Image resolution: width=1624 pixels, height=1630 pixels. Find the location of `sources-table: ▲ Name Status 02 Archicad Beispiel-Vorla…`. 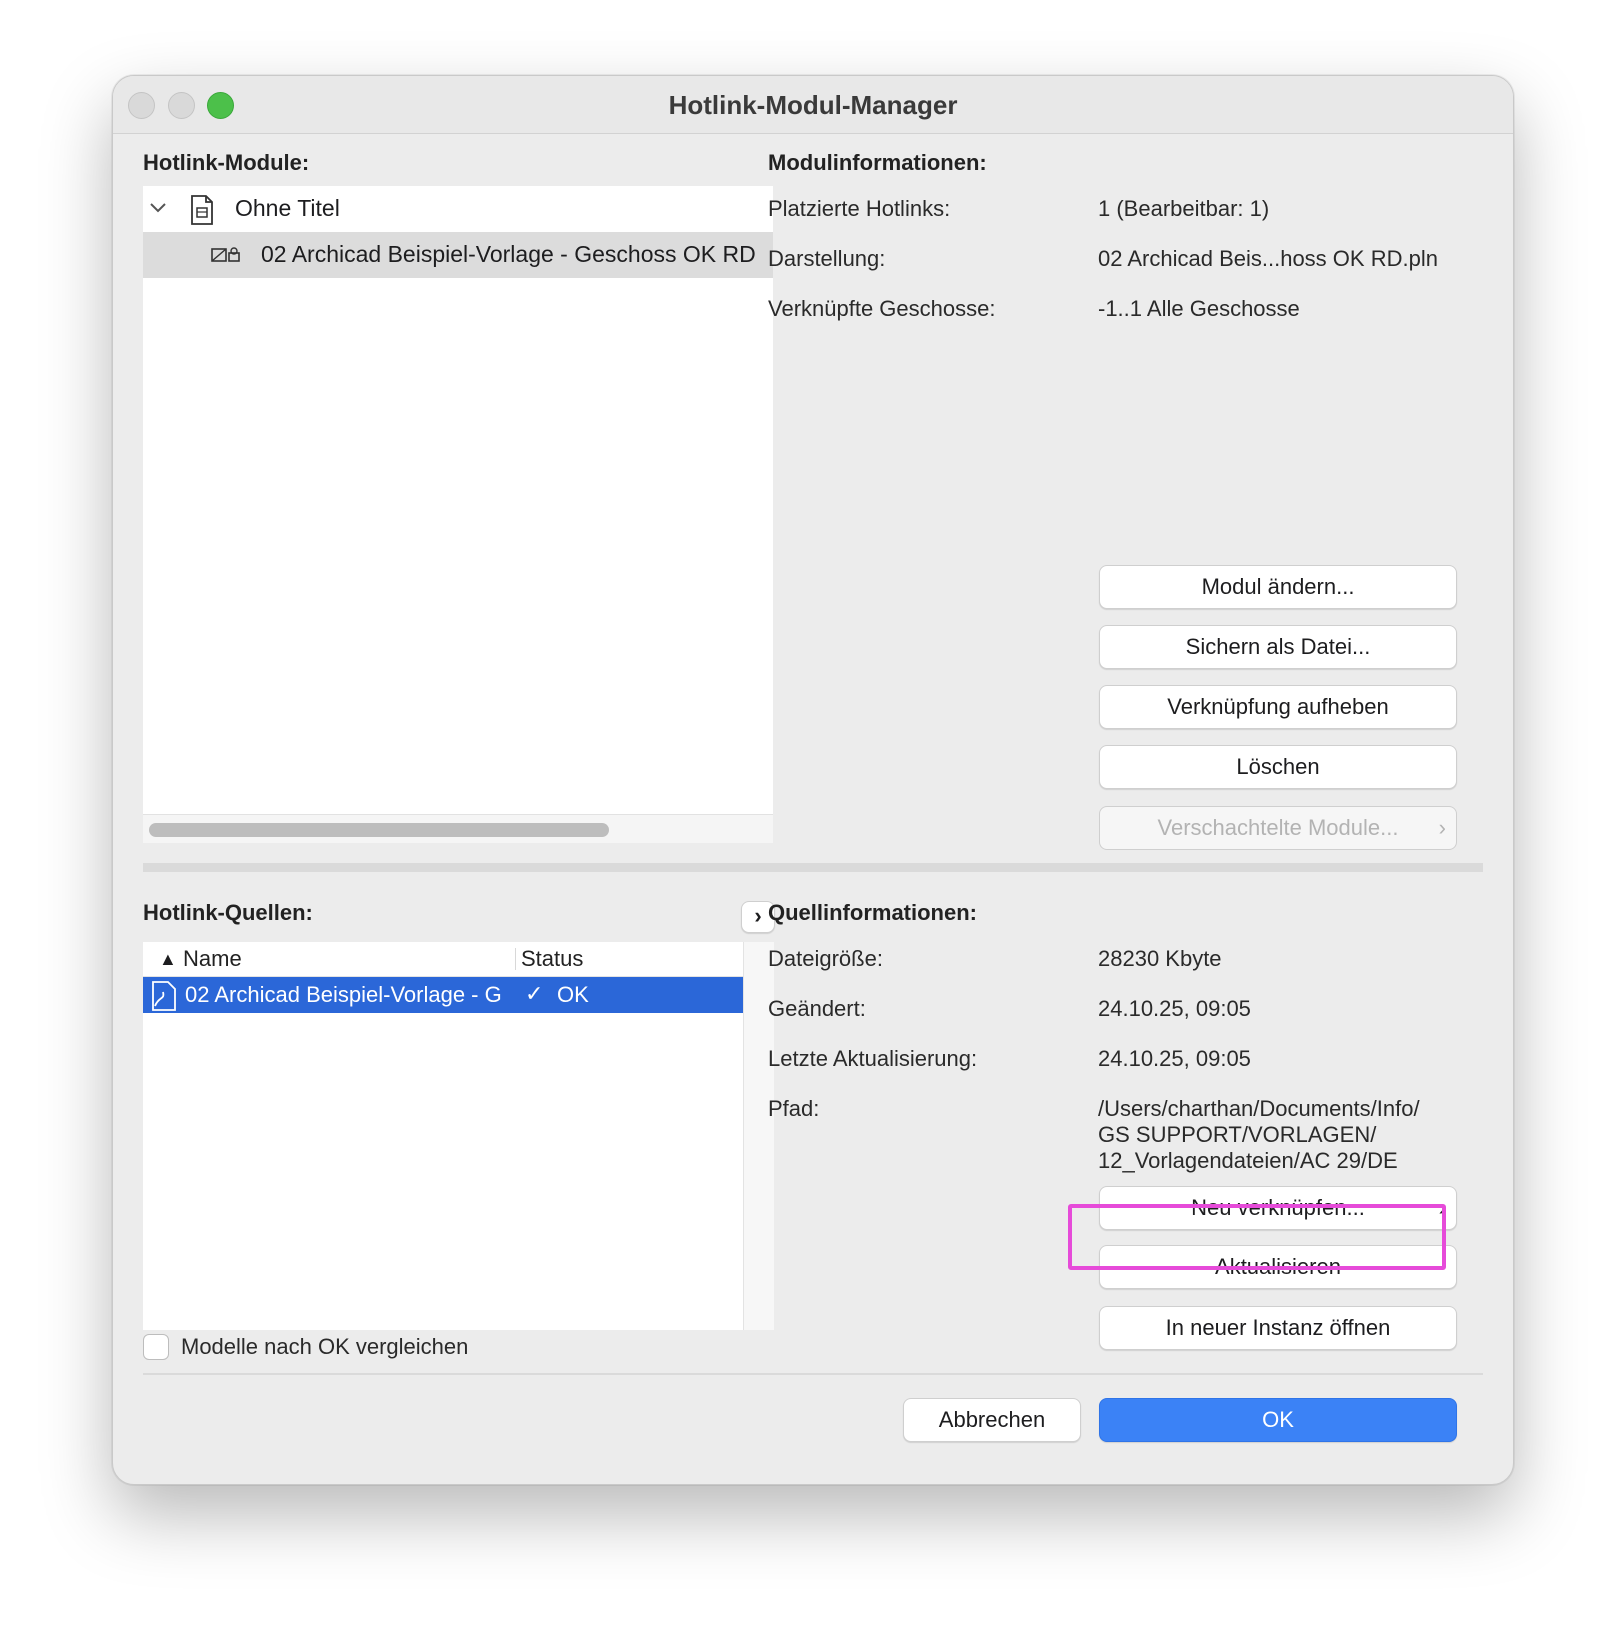

sources-table: ▲ Name Status 02 Archicad Beispiel-Vorla… is located at coordinates (458, 1136).